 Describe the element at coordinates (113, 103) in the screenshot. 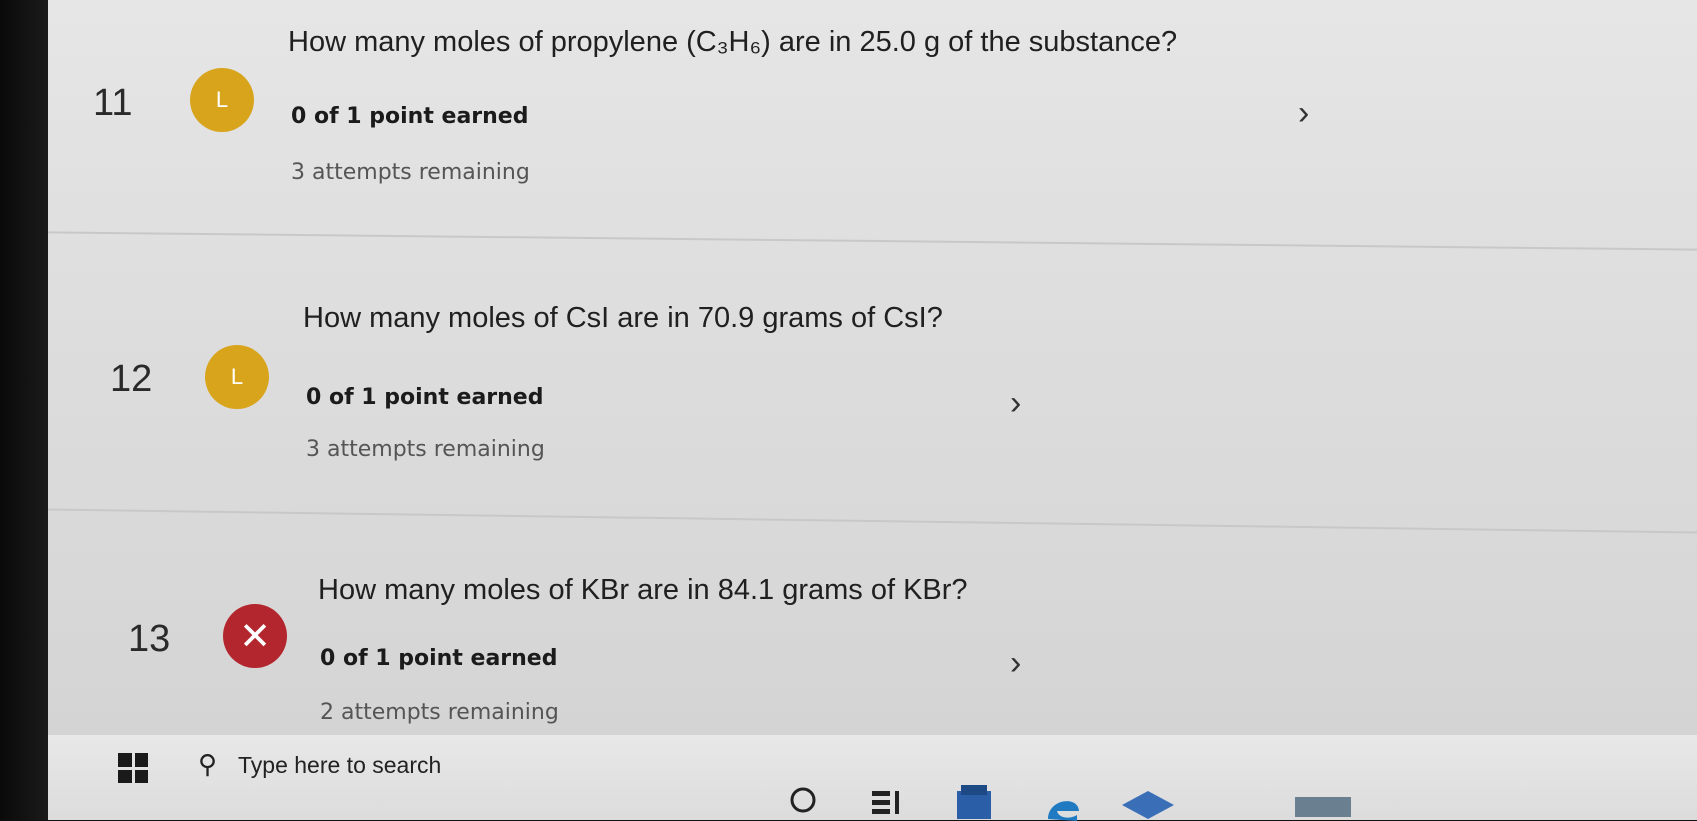

I see `question-number: 11` at that location.